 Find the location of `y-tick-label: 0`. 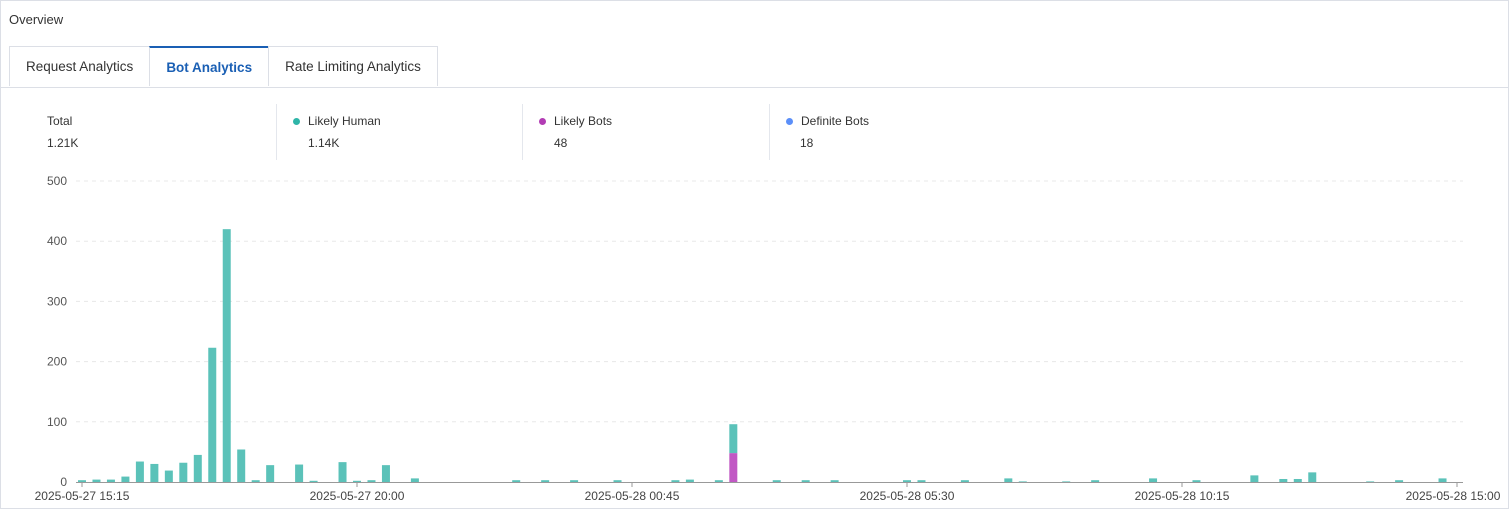

y-tick-label: 0 is located at coordinates (63, 482).